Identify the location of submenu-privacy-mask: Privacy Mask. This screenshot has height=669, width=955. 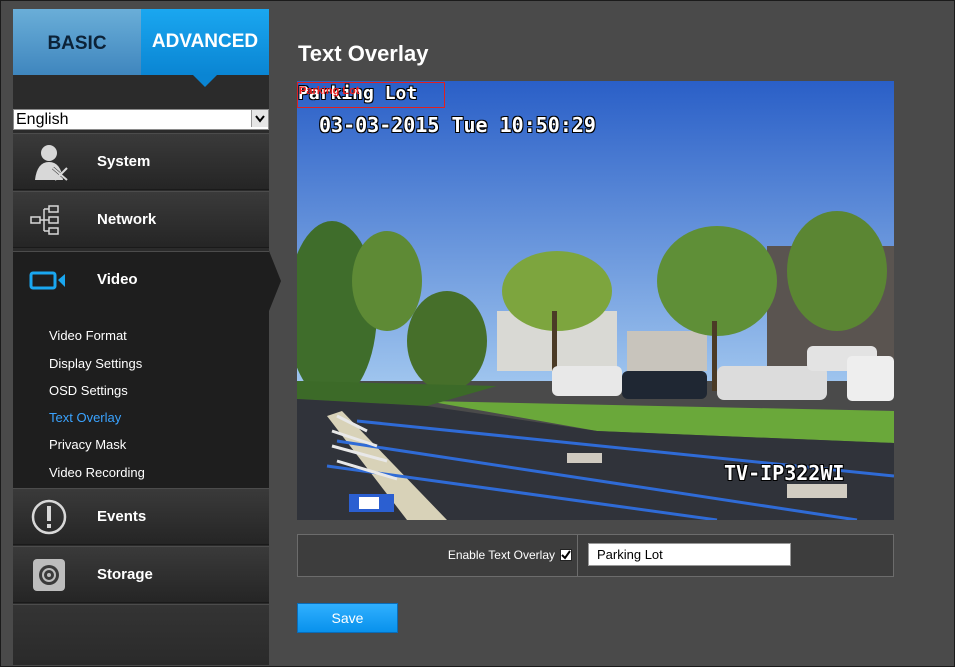
(87, 444).